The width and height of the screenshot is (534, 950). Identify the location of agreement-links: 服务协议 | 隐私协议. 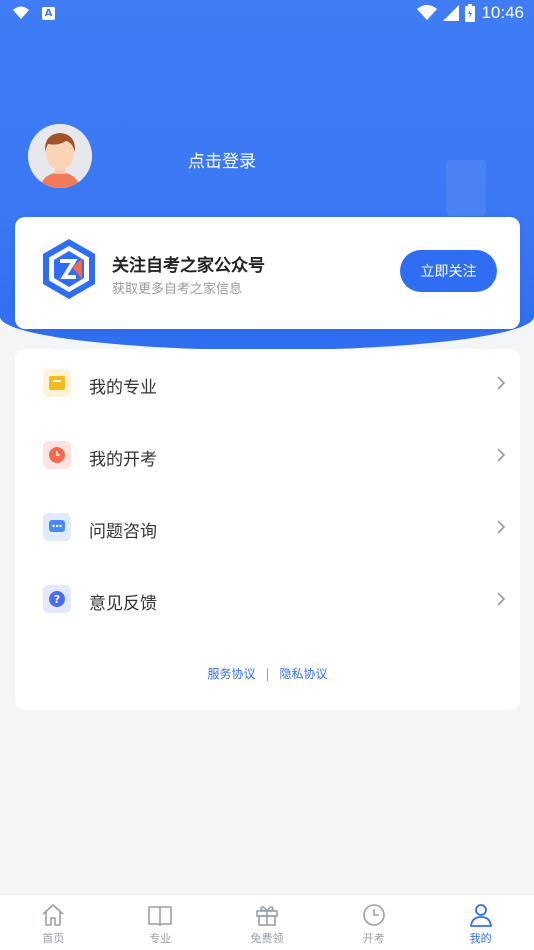
(267, 673).